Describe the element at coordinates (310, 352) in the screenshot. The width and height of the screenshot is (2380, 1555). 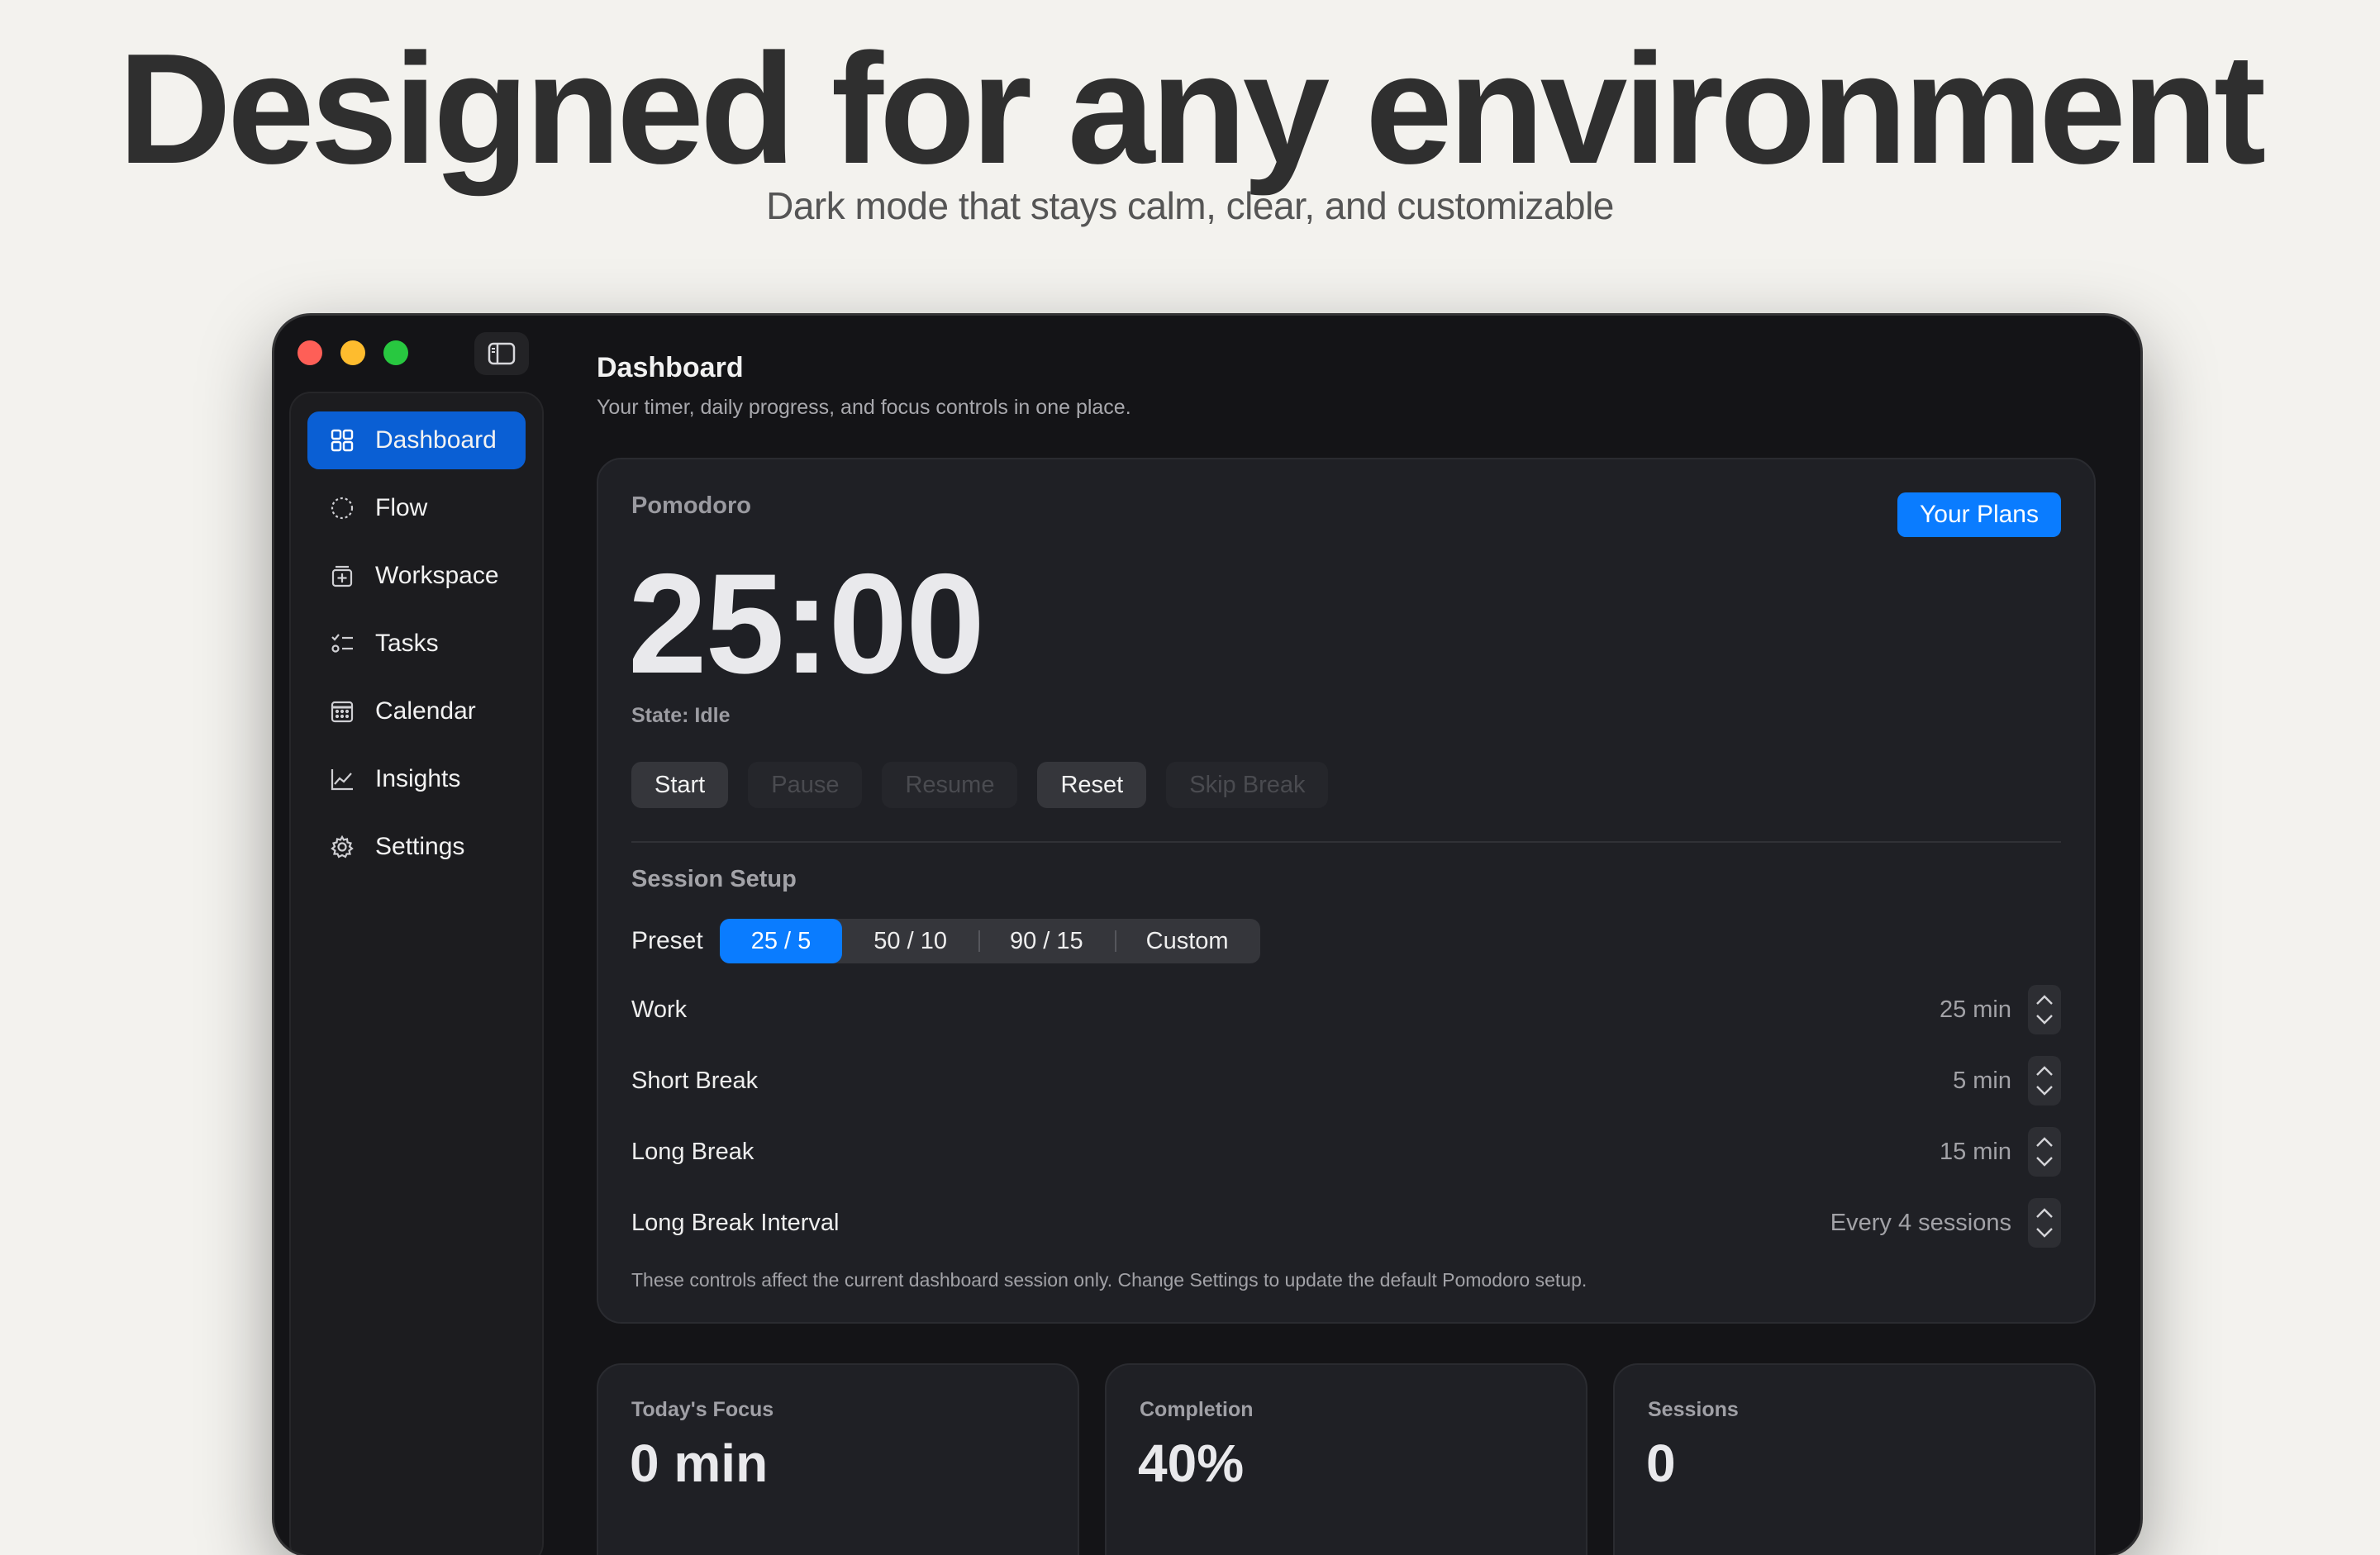
I see `close-window-button` at that location.